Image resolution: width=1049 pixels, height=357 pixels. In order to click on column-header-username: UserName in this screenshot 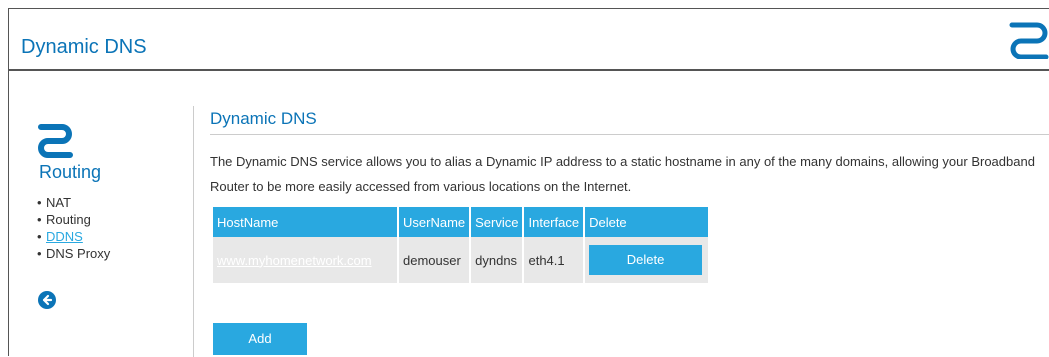, I will do `click(435, 222)`.